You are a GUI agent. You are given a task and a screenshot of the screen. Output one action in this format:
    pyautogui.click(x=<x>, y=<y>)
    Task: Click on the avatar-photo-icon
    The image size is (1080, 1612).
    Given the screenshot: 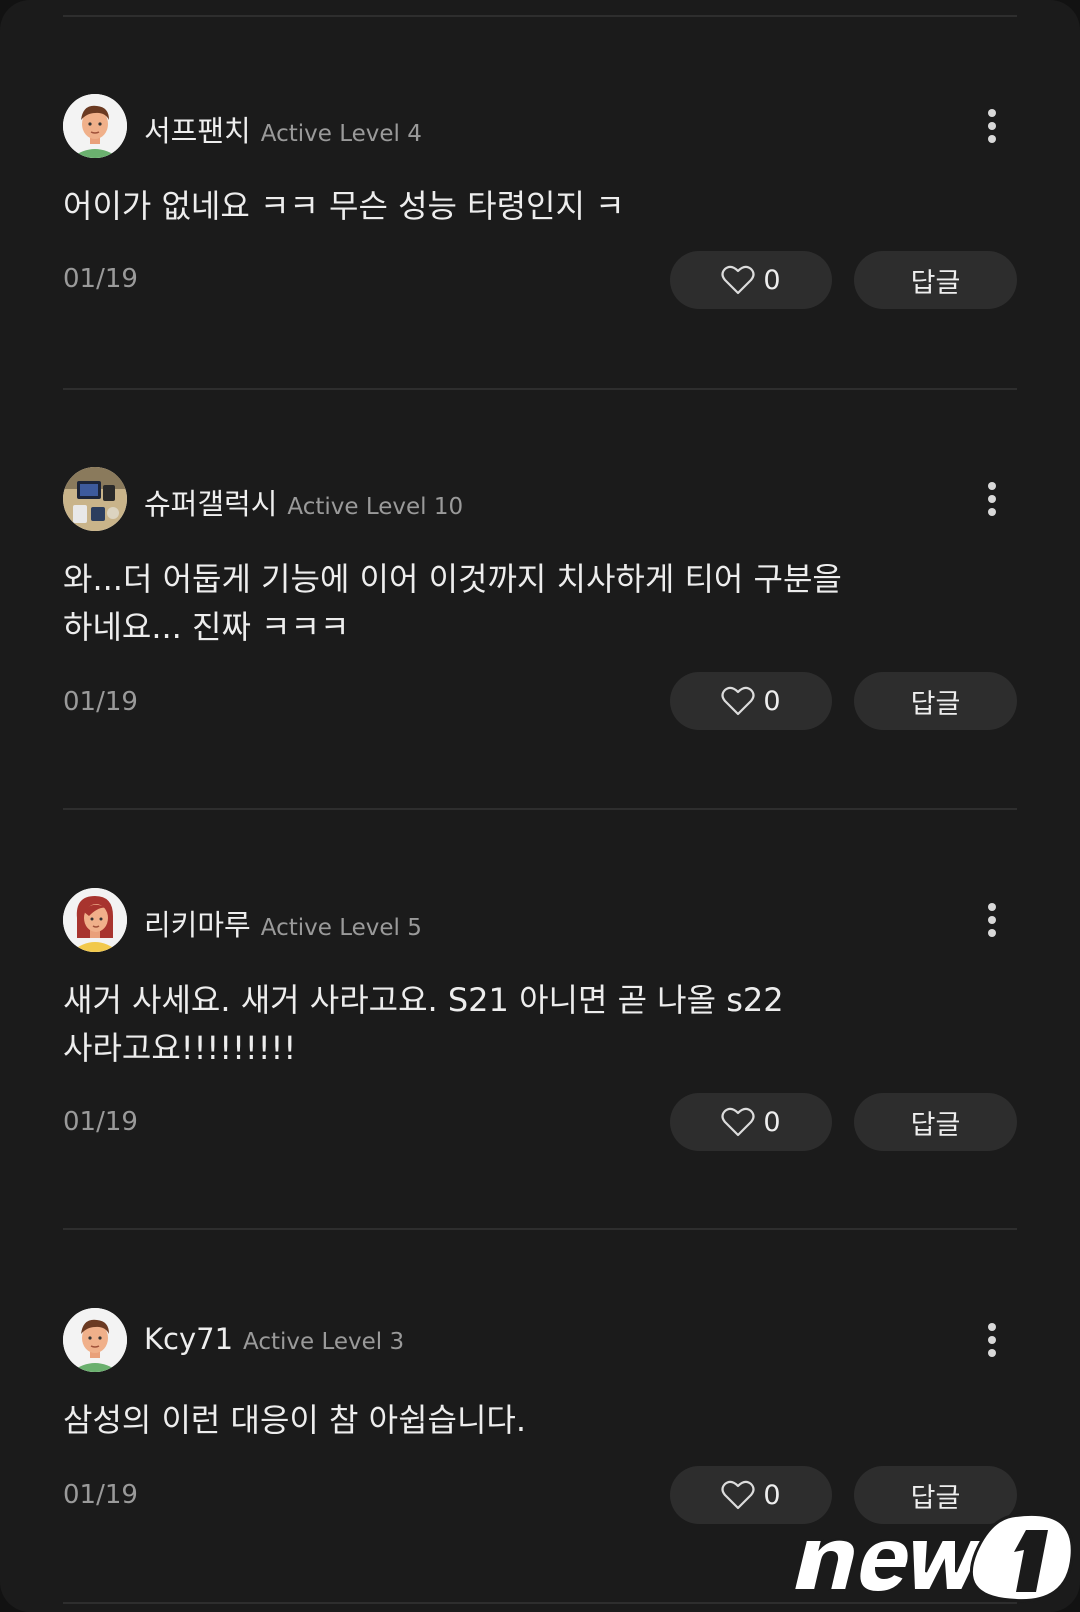 What is the action you would take?
    pyautogui.click(x=95, y=499)
    